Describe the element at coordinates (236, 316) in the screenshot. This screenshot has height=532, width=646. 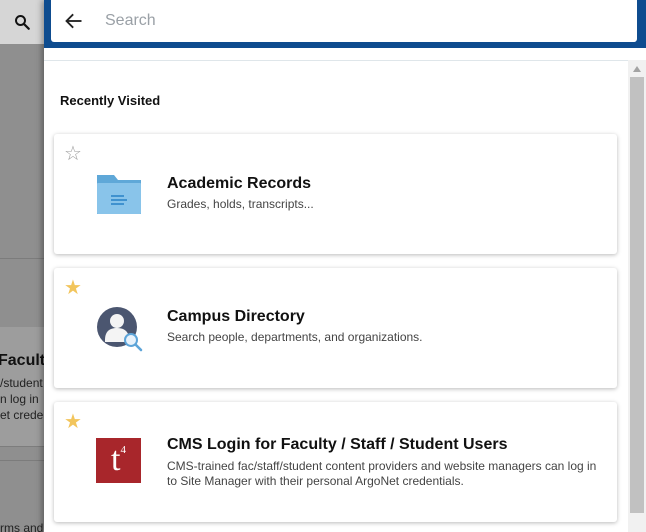
I see `recent-item-title: Campus Directory` at that location.